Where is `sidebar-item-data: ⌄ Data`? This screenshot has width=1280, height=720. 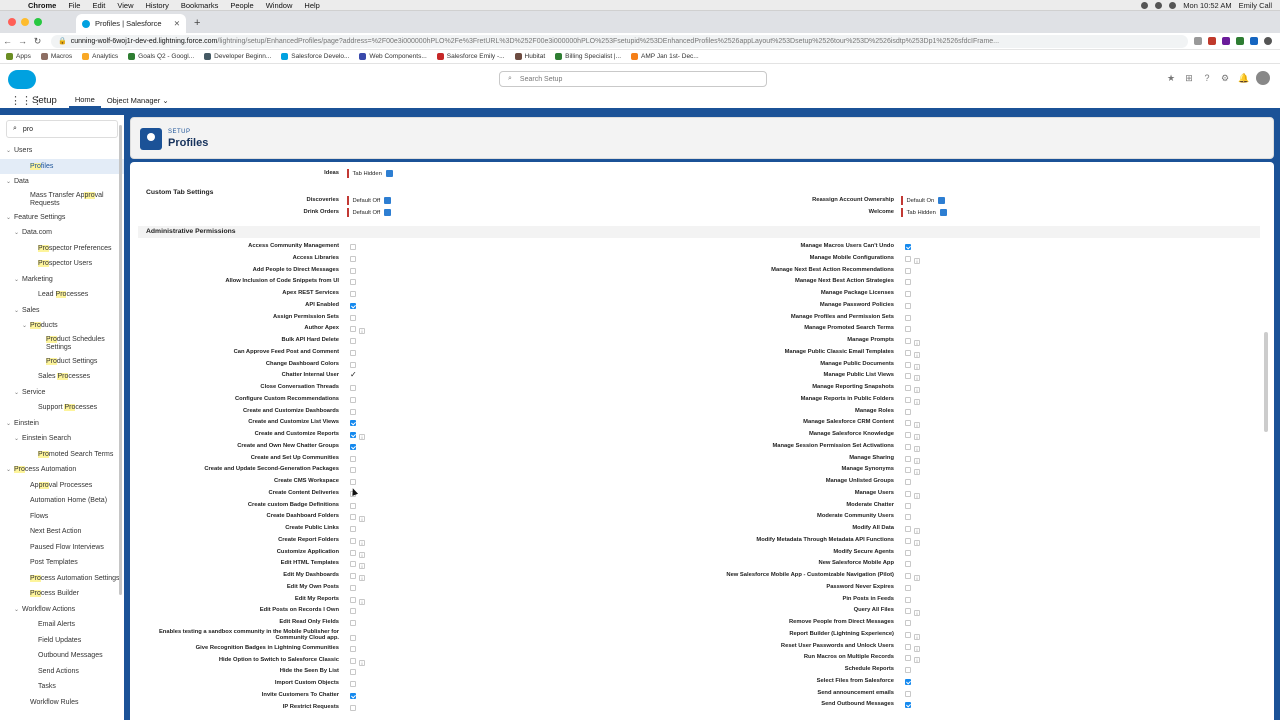
sidebar-item-data: ⌄ Data is located at coordinates (62, 182).